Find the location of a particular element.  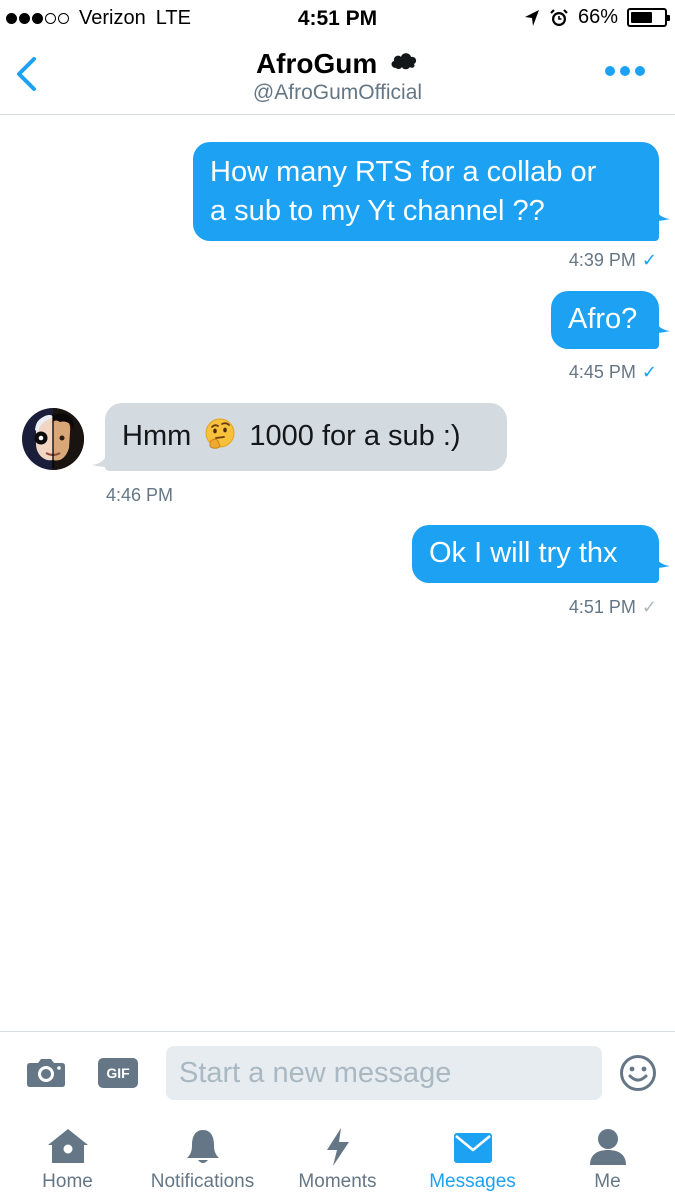

timestamp-text: 4:39 PM is located at coordinates (602, 260).